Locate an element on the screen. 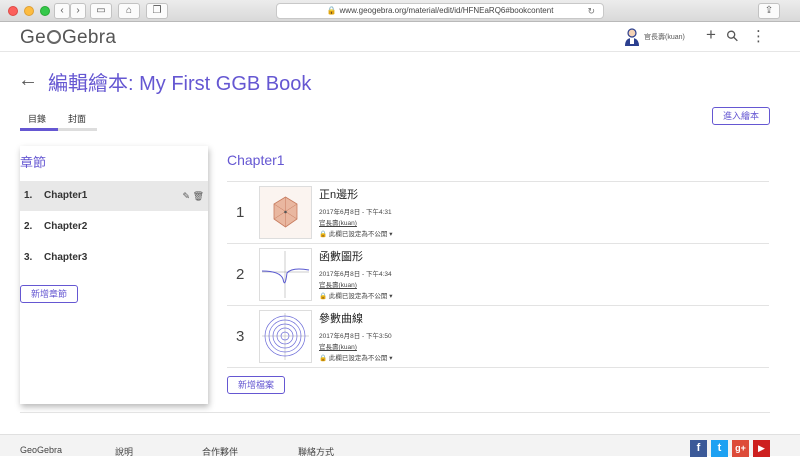  content-divider is located at coordinates (395, 412).